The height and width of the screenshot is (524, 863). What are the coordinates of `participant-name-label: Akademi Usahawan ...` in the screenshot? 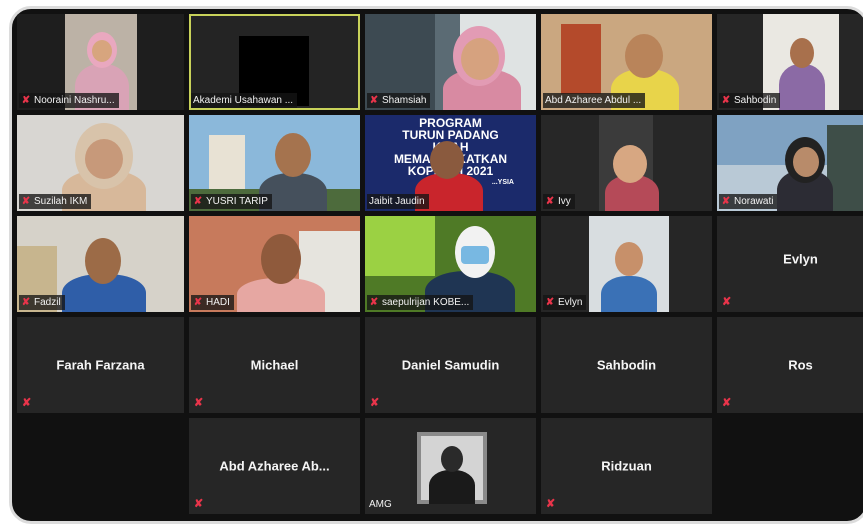 It's located at (244, 100).